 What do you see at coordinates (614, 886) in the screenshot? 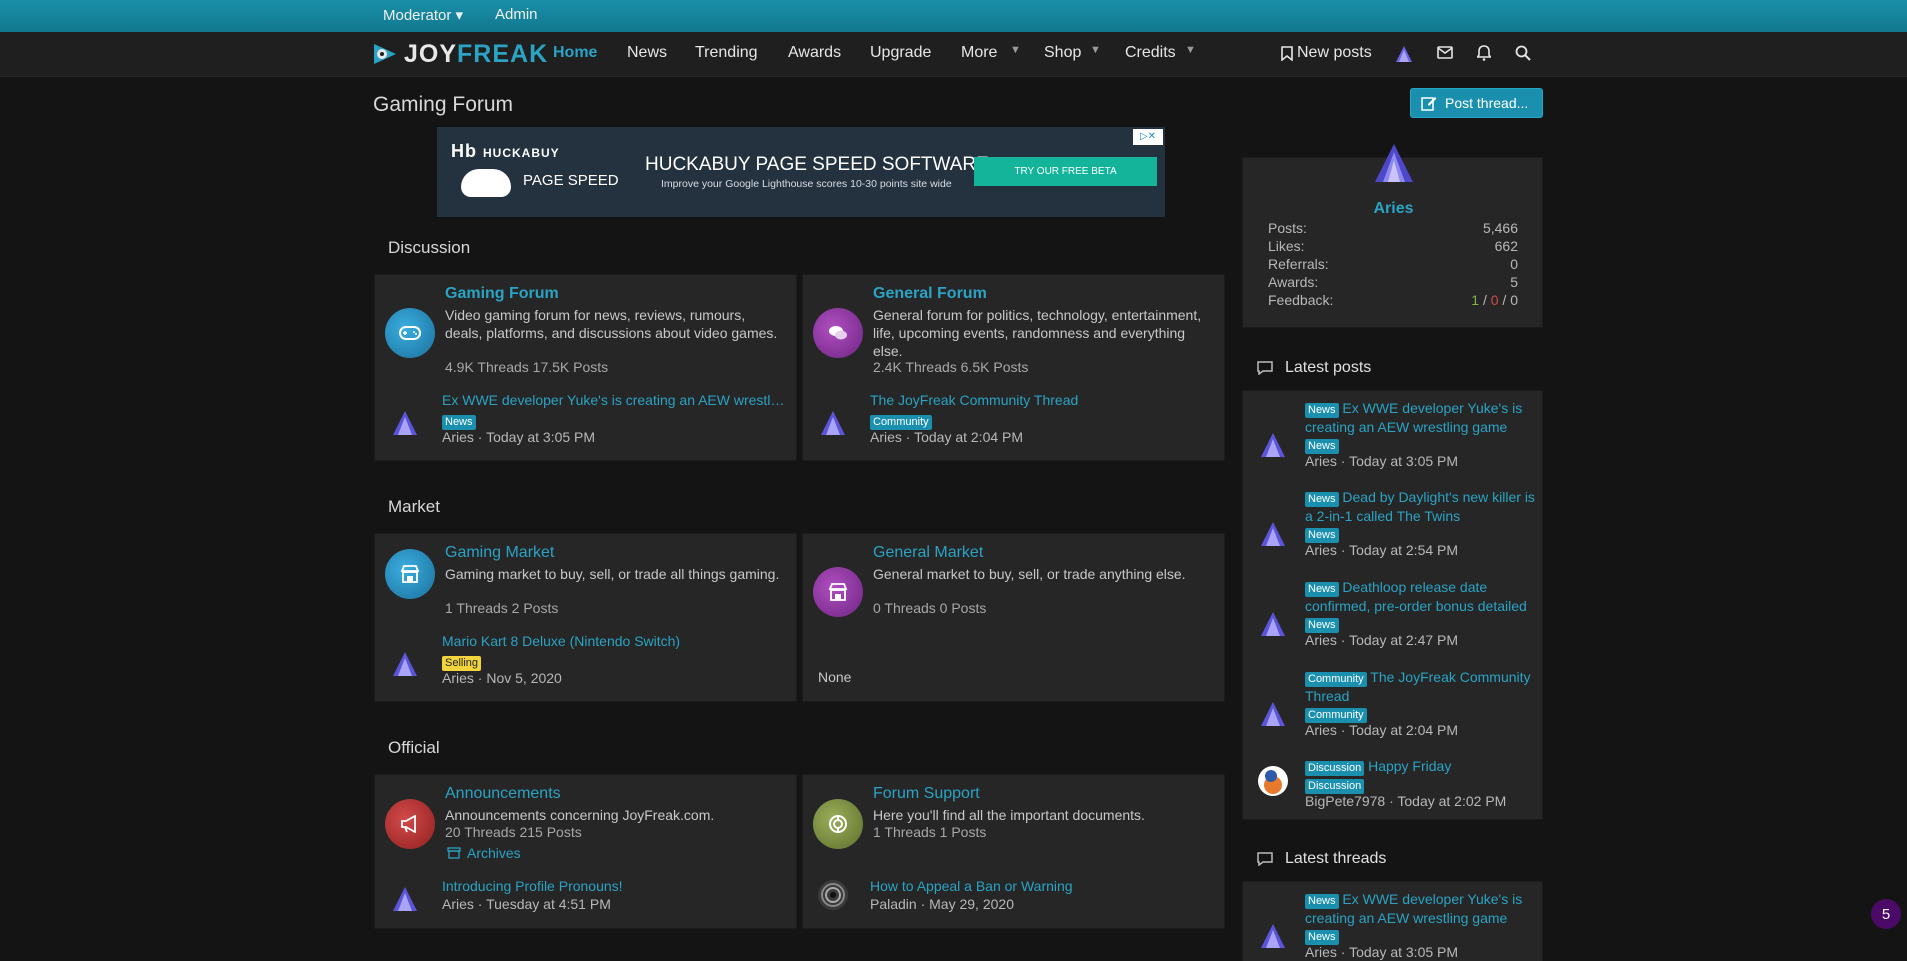
I see `last-post-title-link: Introducing Profile Pronouns!` at bounding box center [614, 886].